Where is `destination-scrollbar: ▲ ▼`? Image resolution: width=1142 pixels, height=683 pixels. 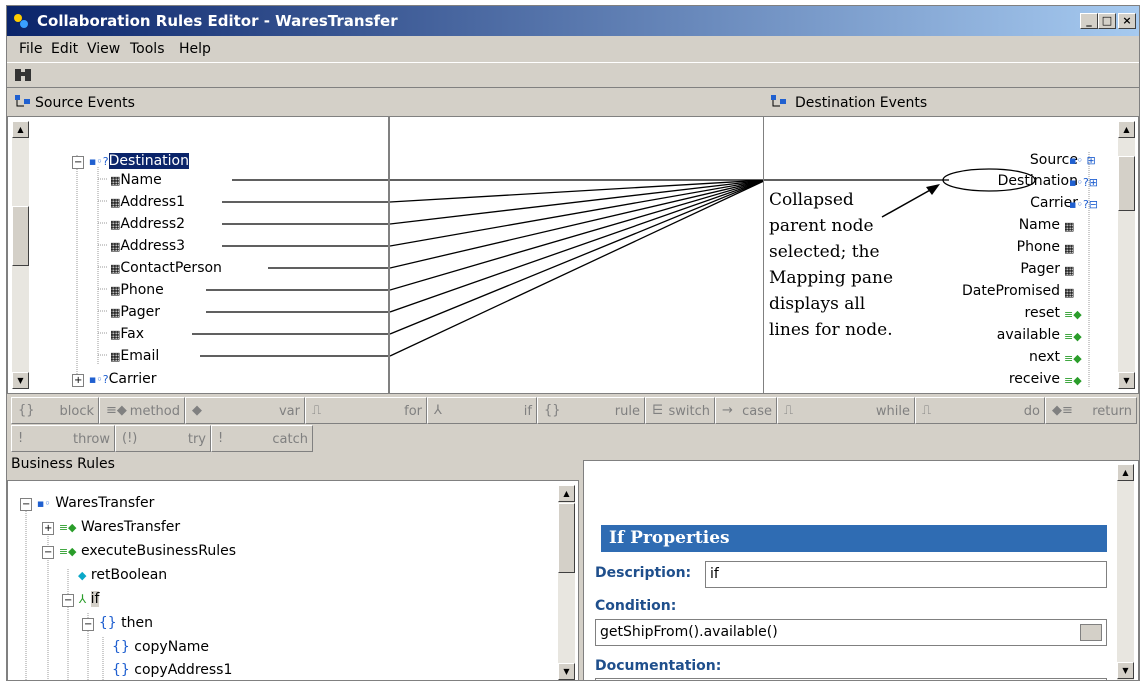
destination-scrollbar: ▲ ▼ is located at coordinates (1126, 255).